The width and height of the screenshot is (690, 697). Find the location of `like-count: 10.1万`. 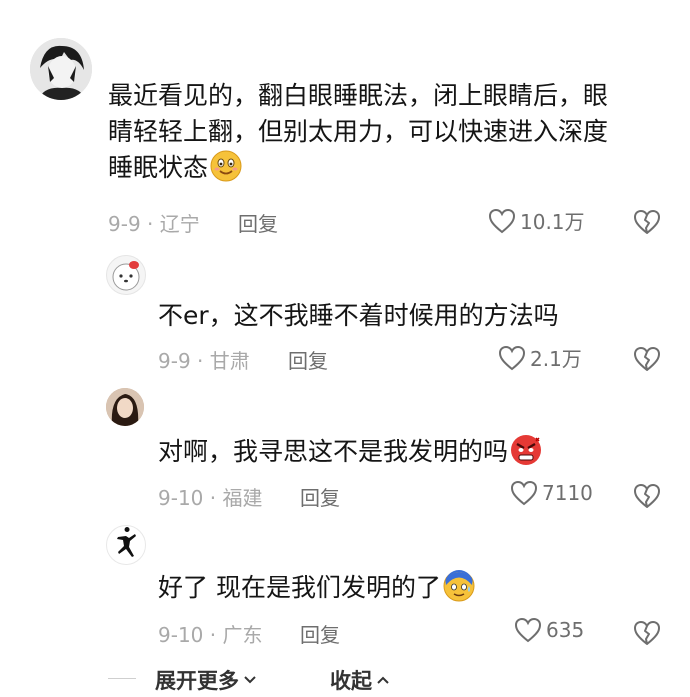

like-count: 10.1万 is located at coordinates (552, 222).